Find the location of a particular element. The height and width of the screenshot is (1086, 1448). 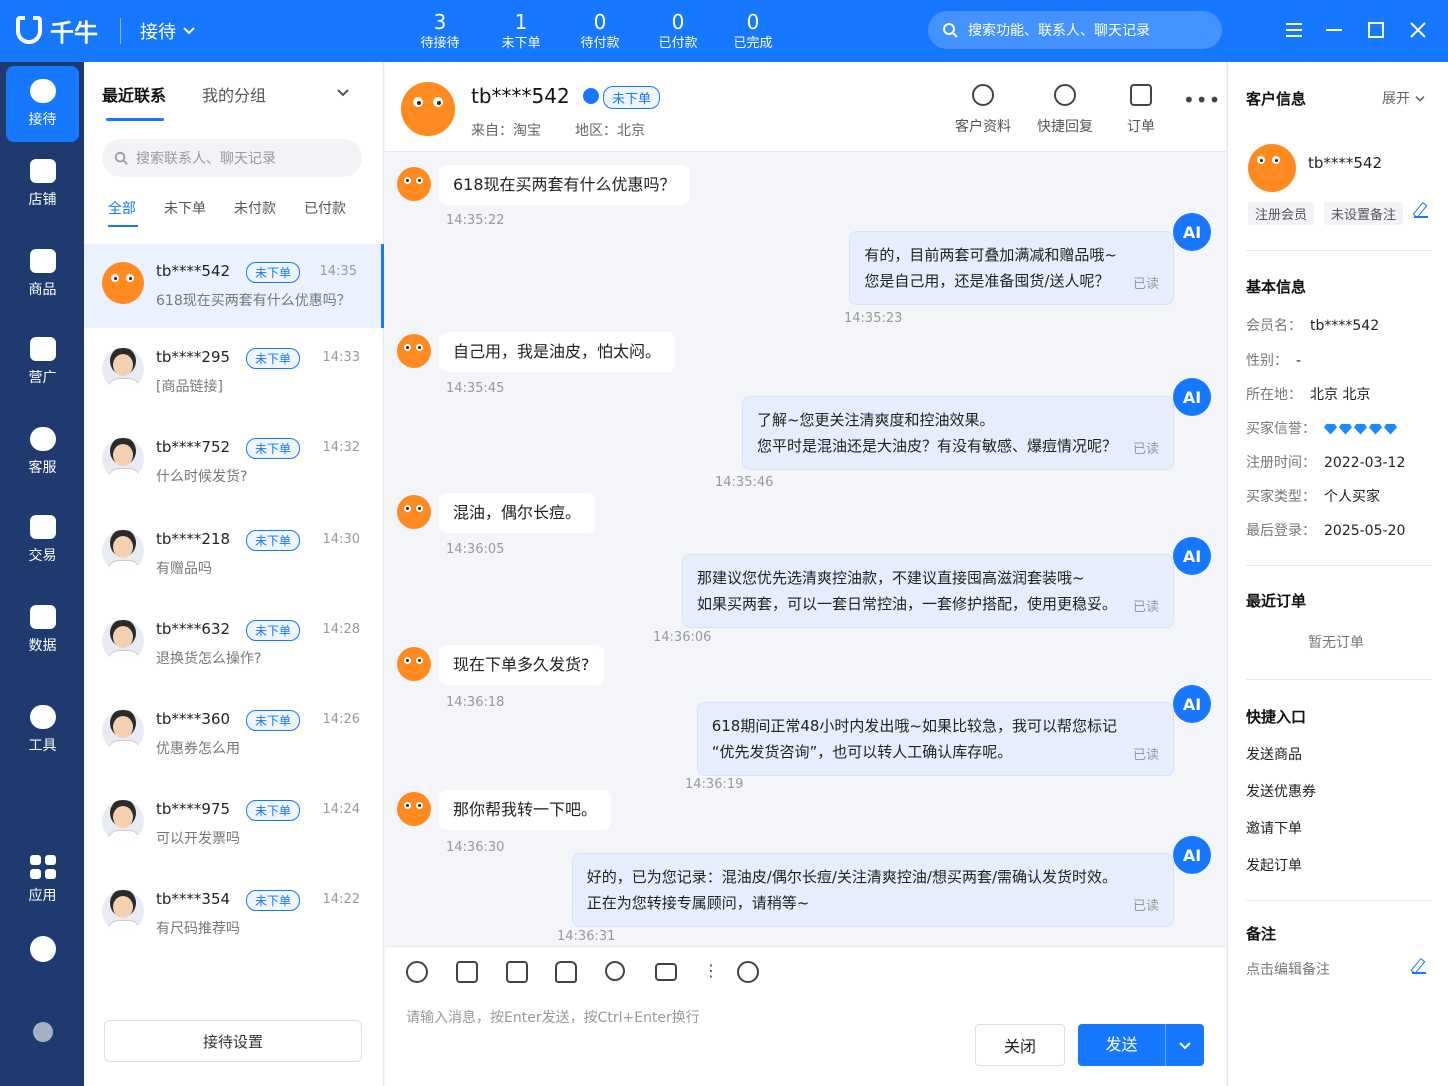

stat-awaiting-payment: 0 待付款 is located at coordinates (600, 32).